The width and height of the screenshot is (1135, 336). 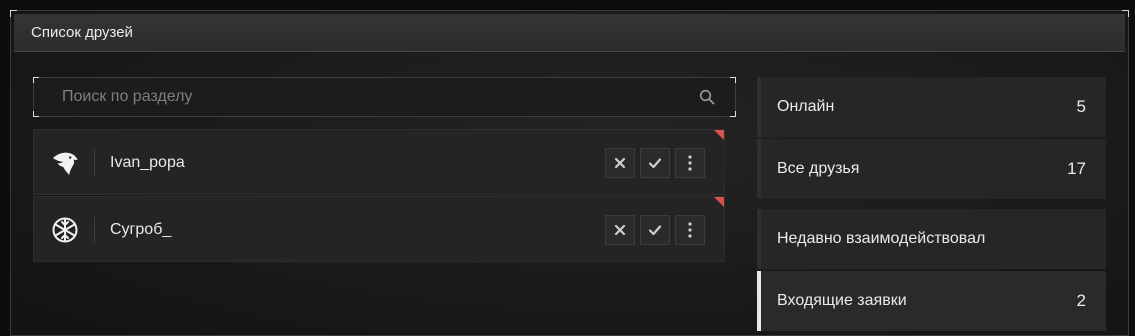 What do you see at coordinates (931, 169) in the screenshot?
I see `category-all-friends: Все друзья 17` at bounding box center [931, 169].